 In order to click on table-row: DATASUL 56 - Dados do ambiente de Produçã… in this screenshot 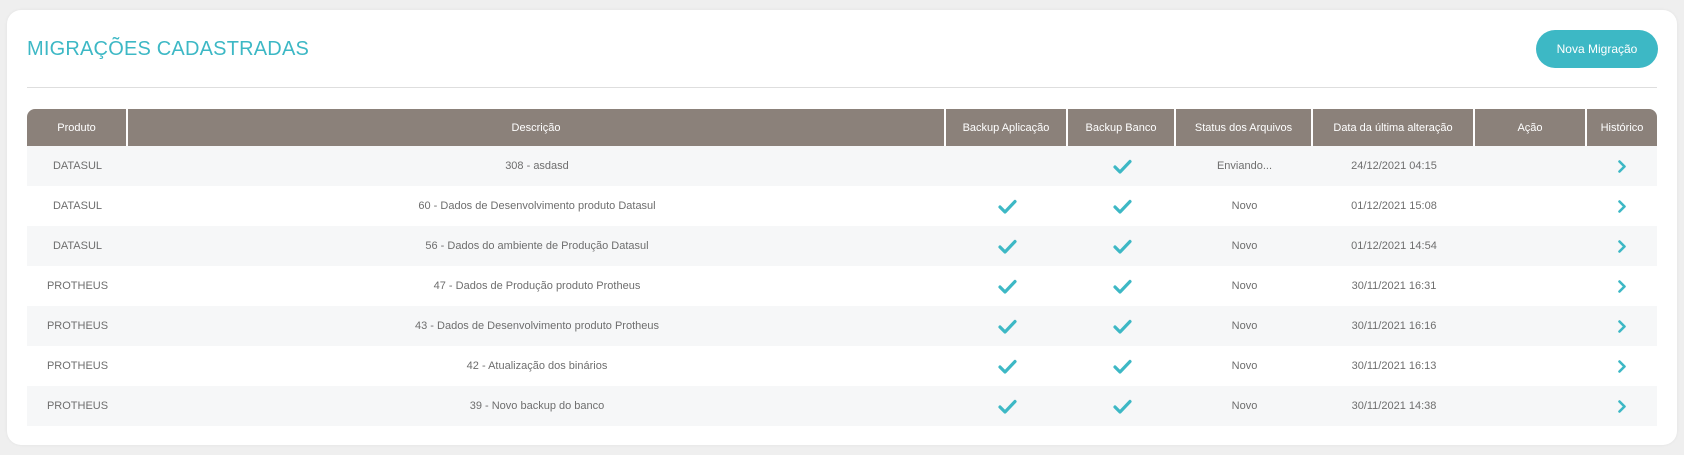, I will do `click(842, 246)`.